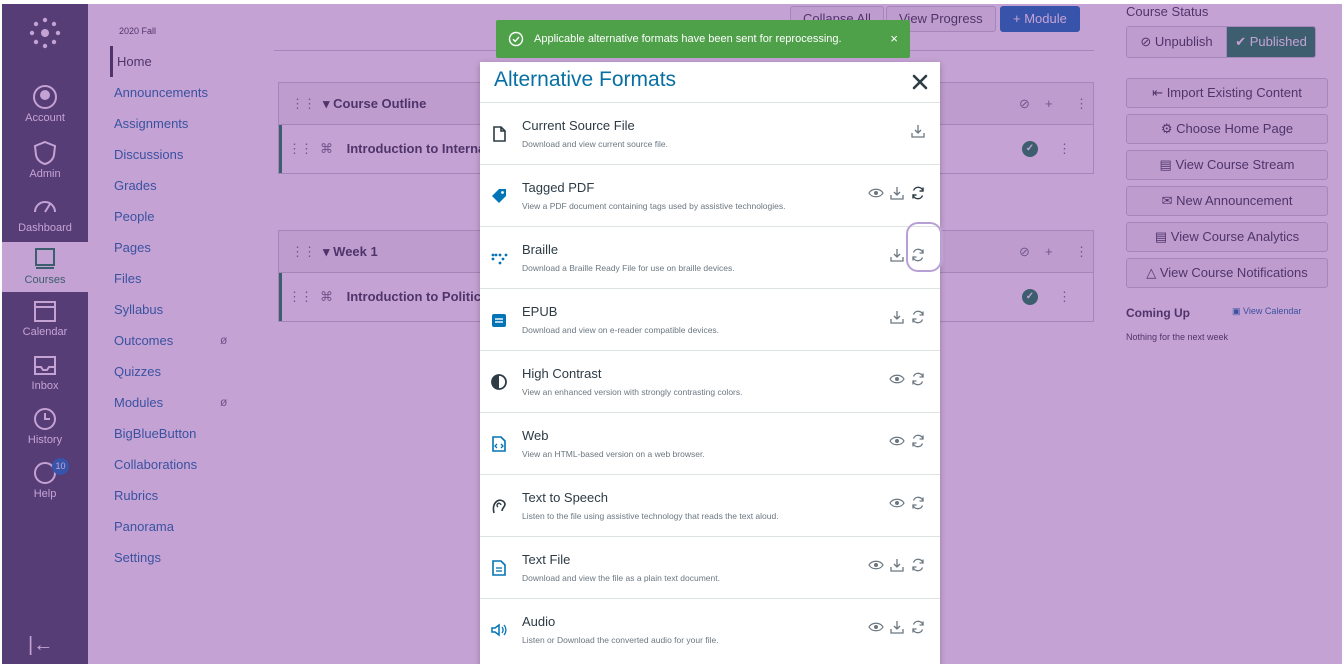 The width and height of the screenshot is (1344, 668). I want to click on format-name: Braille, so click(540, 249).